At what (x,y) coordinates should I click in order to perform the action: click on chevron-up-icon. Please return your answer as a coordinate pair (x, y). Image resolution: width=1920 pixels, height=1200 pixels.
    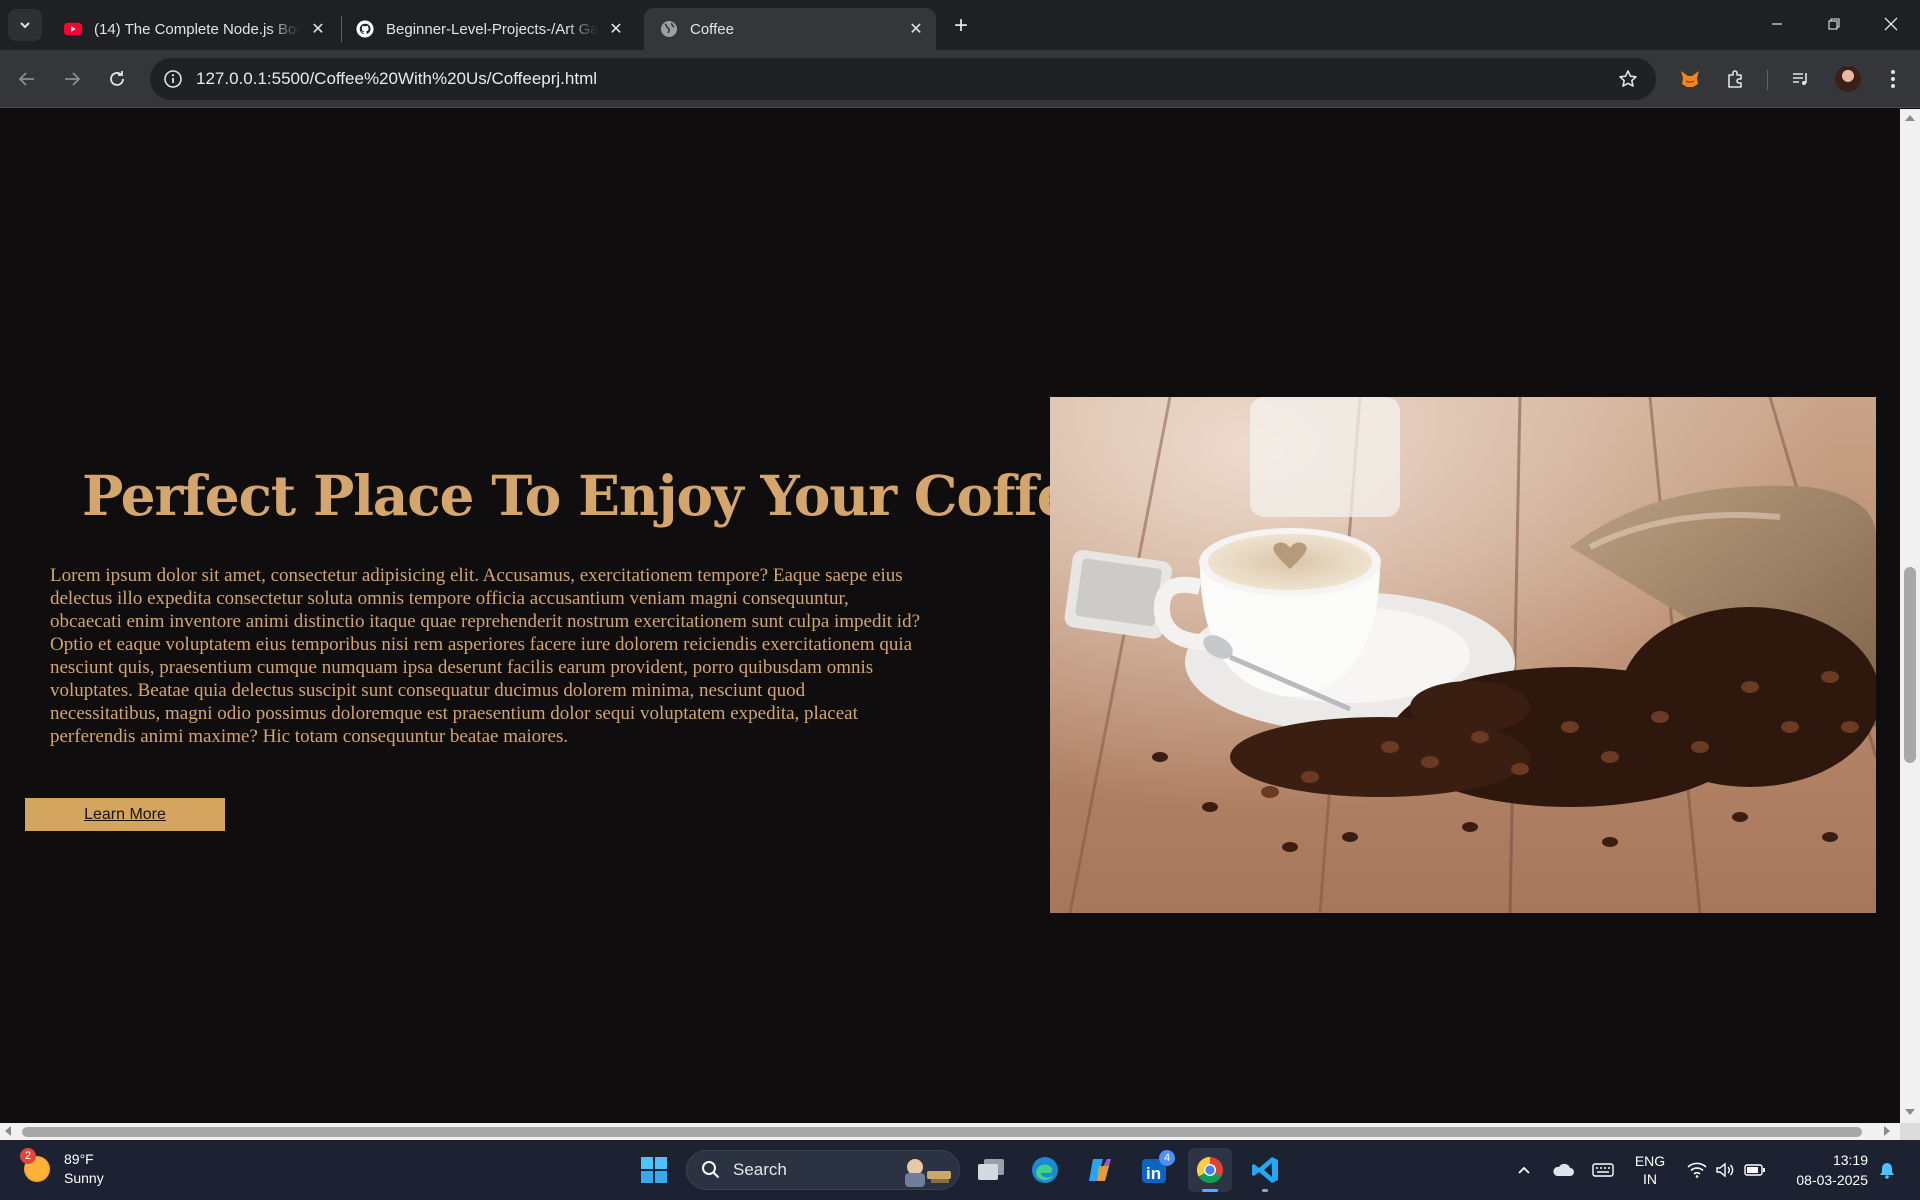
    Looking at the image, I should click on (1524, 1170).